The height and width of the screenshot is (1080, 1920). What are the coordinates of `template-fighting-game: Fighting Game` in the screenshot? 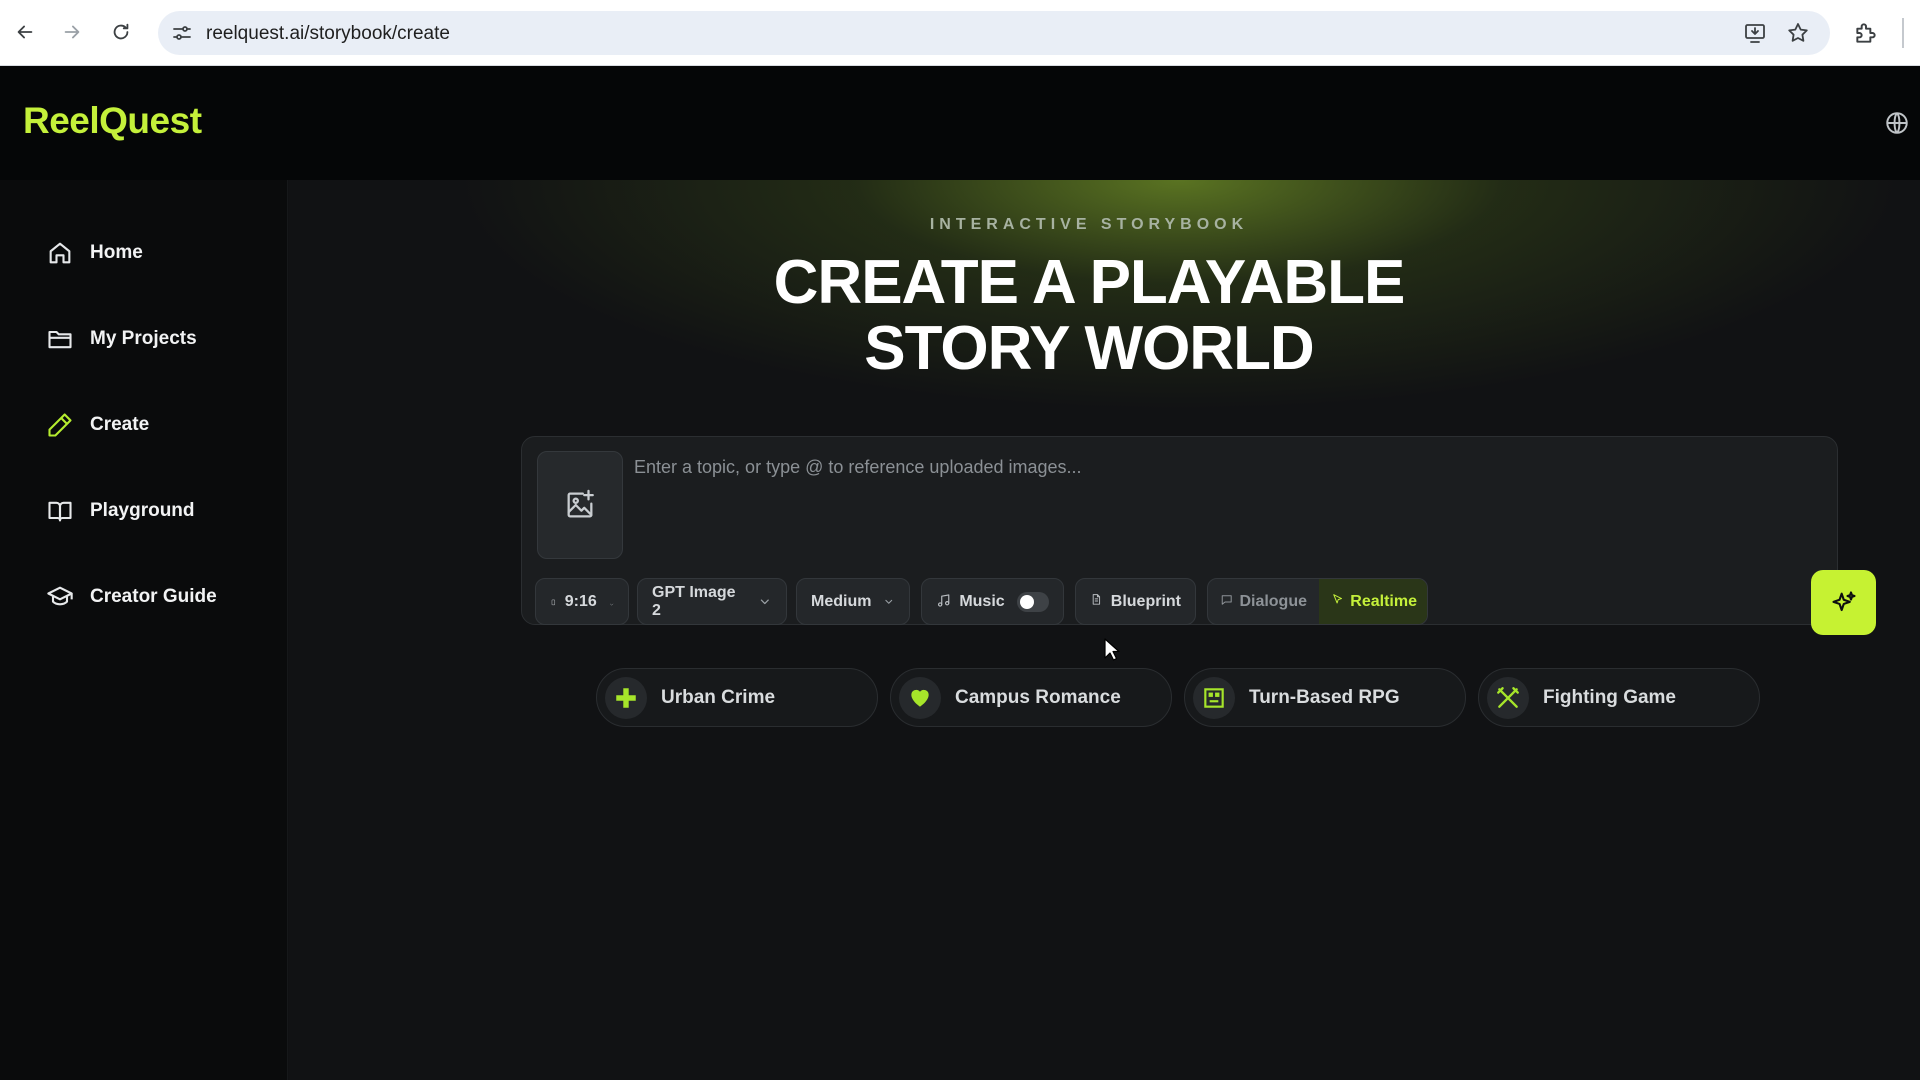 It's located at (1619, 697).